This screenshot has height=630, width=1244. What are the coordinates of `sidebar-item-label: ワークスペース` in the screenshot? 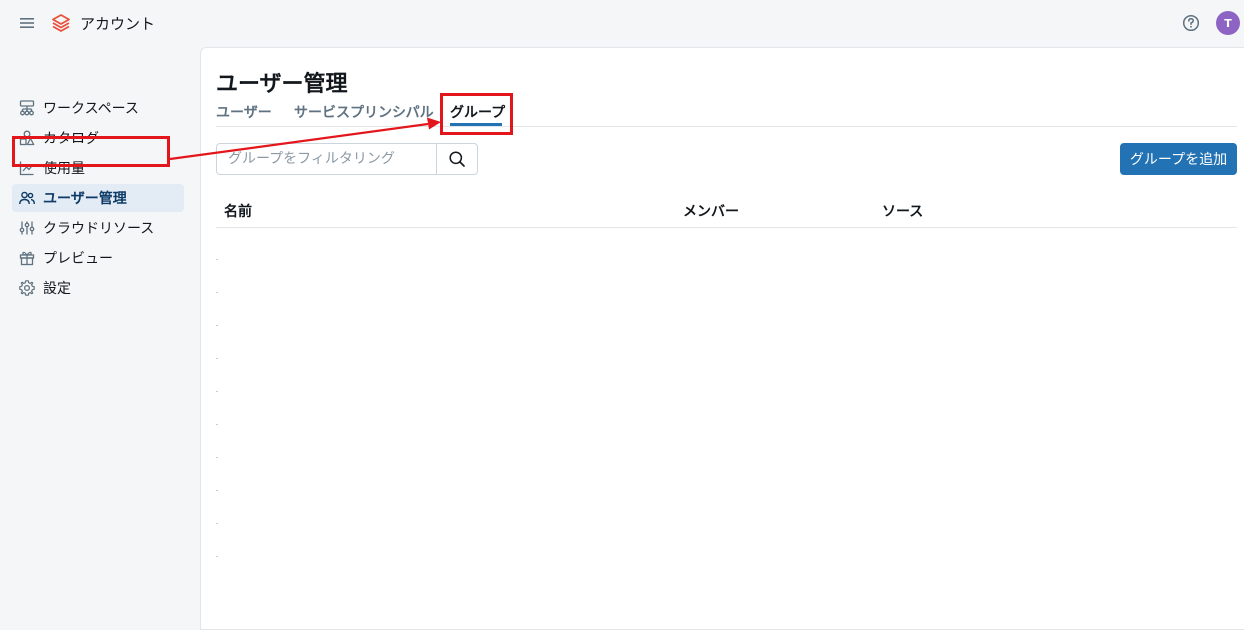 It's located at (91, 109).